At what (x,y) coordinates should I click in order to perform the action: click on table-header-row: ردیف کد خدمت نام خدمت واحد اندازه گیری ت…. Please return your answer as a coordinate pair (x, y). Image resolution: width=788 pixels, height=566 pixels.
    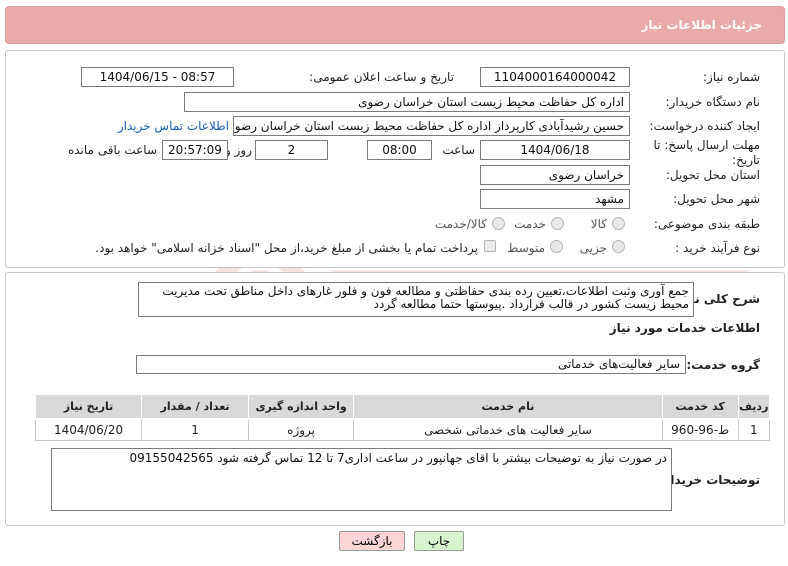
    Looking at the image, I should click on (402, 407).